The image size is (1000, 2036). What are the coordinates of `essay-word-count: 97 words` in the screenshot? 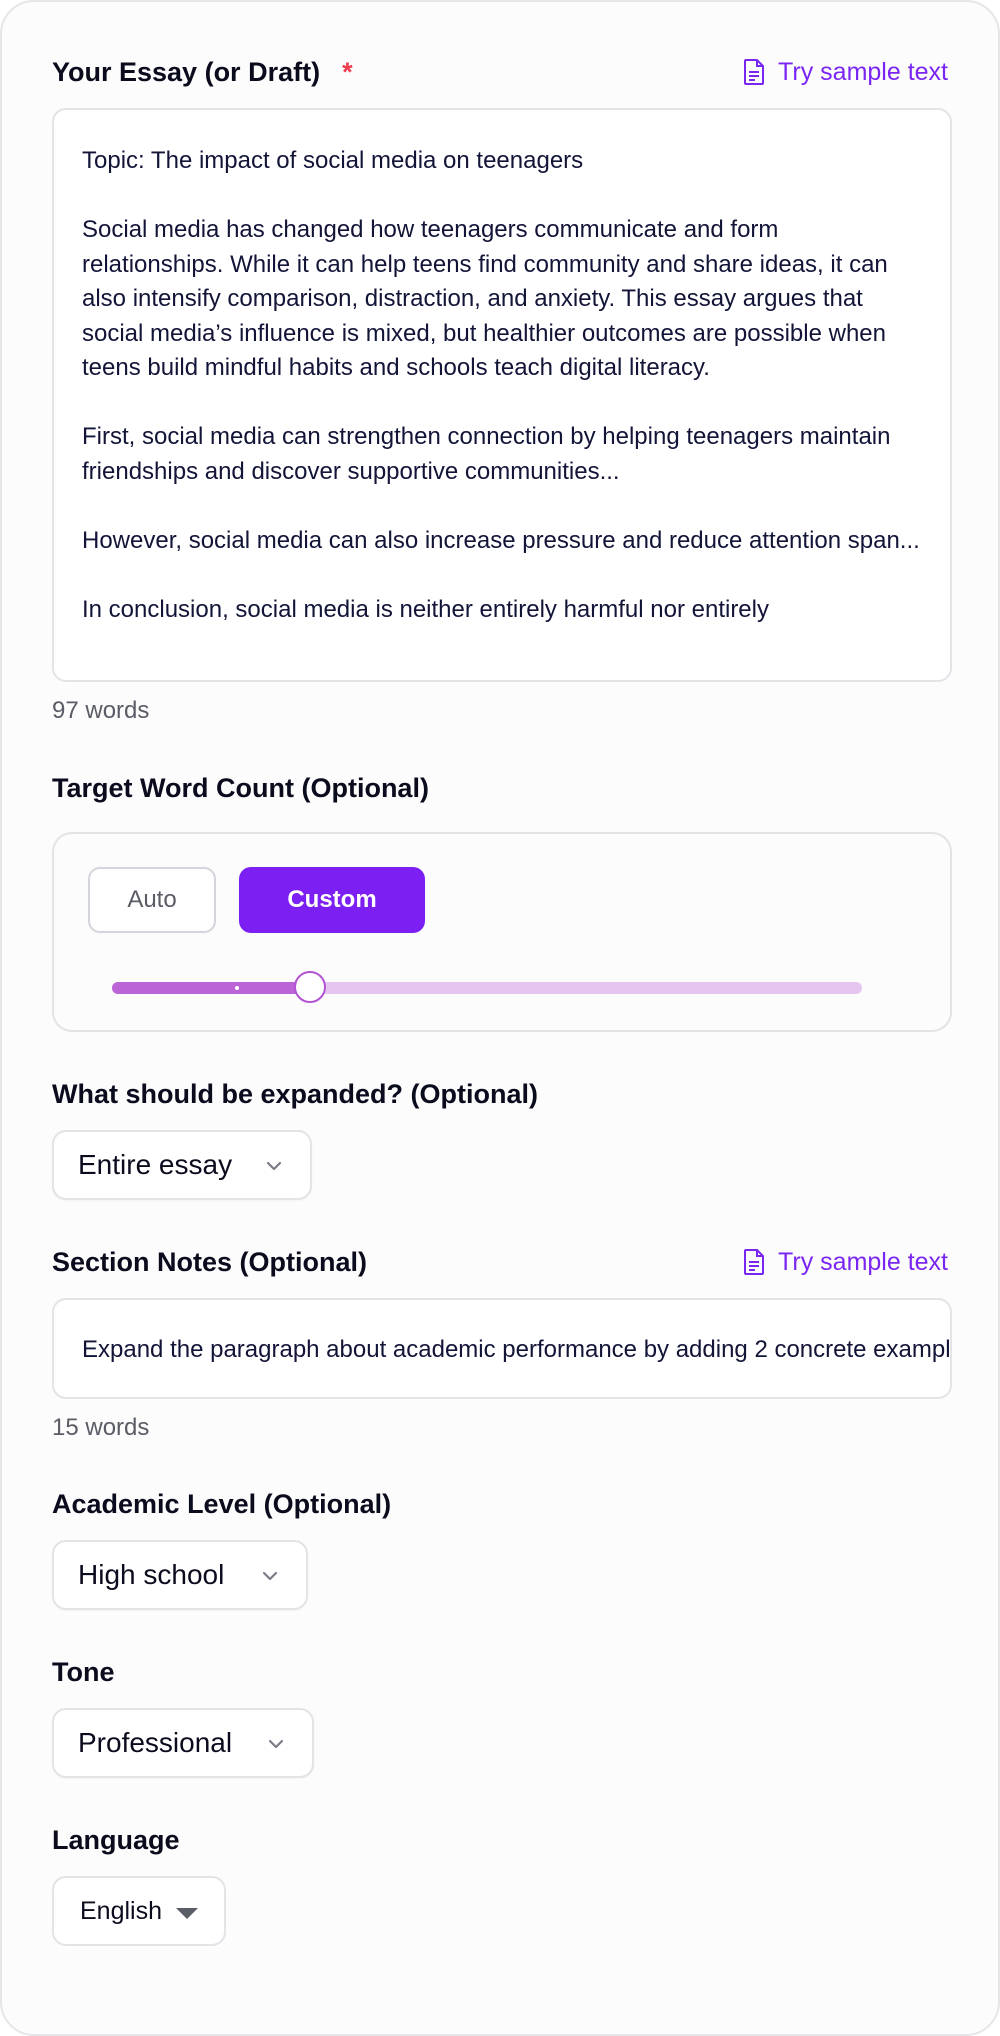 It's located at (101, 710).